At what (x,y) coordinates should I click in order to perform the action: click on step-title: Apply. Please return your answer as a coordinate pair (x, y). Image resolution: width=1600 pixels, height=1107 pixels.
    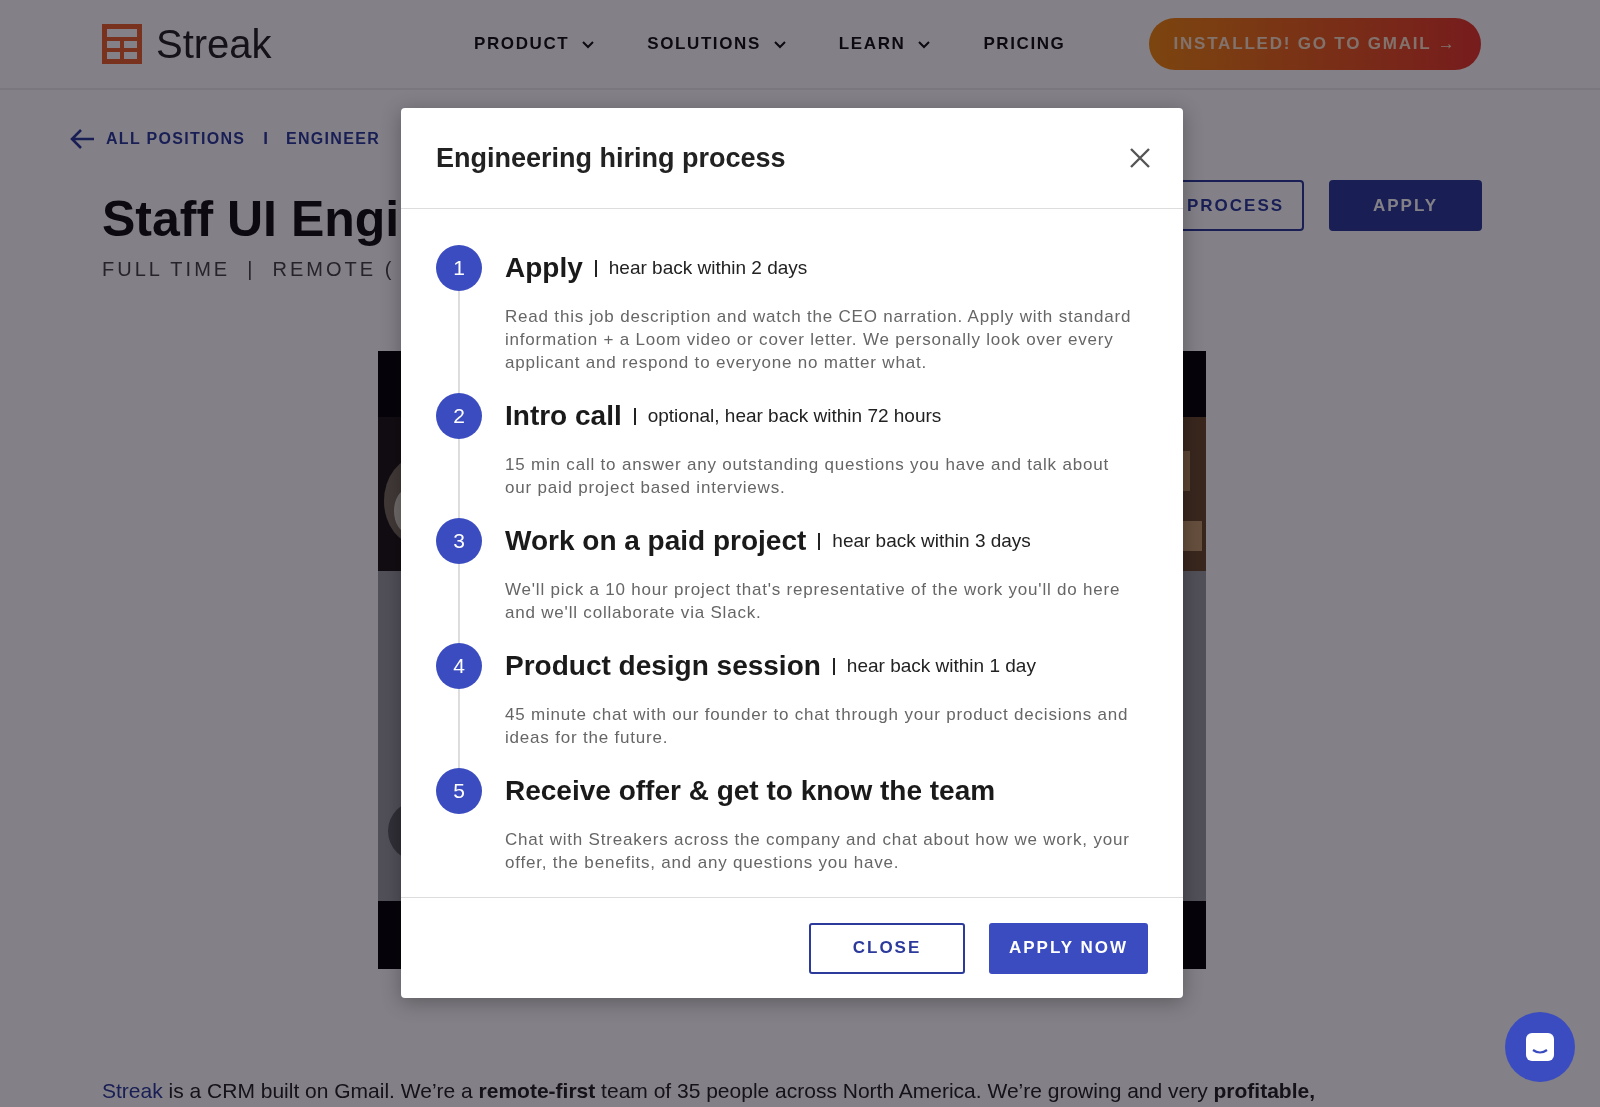
    Looking at the image, I should click on (544, 268).